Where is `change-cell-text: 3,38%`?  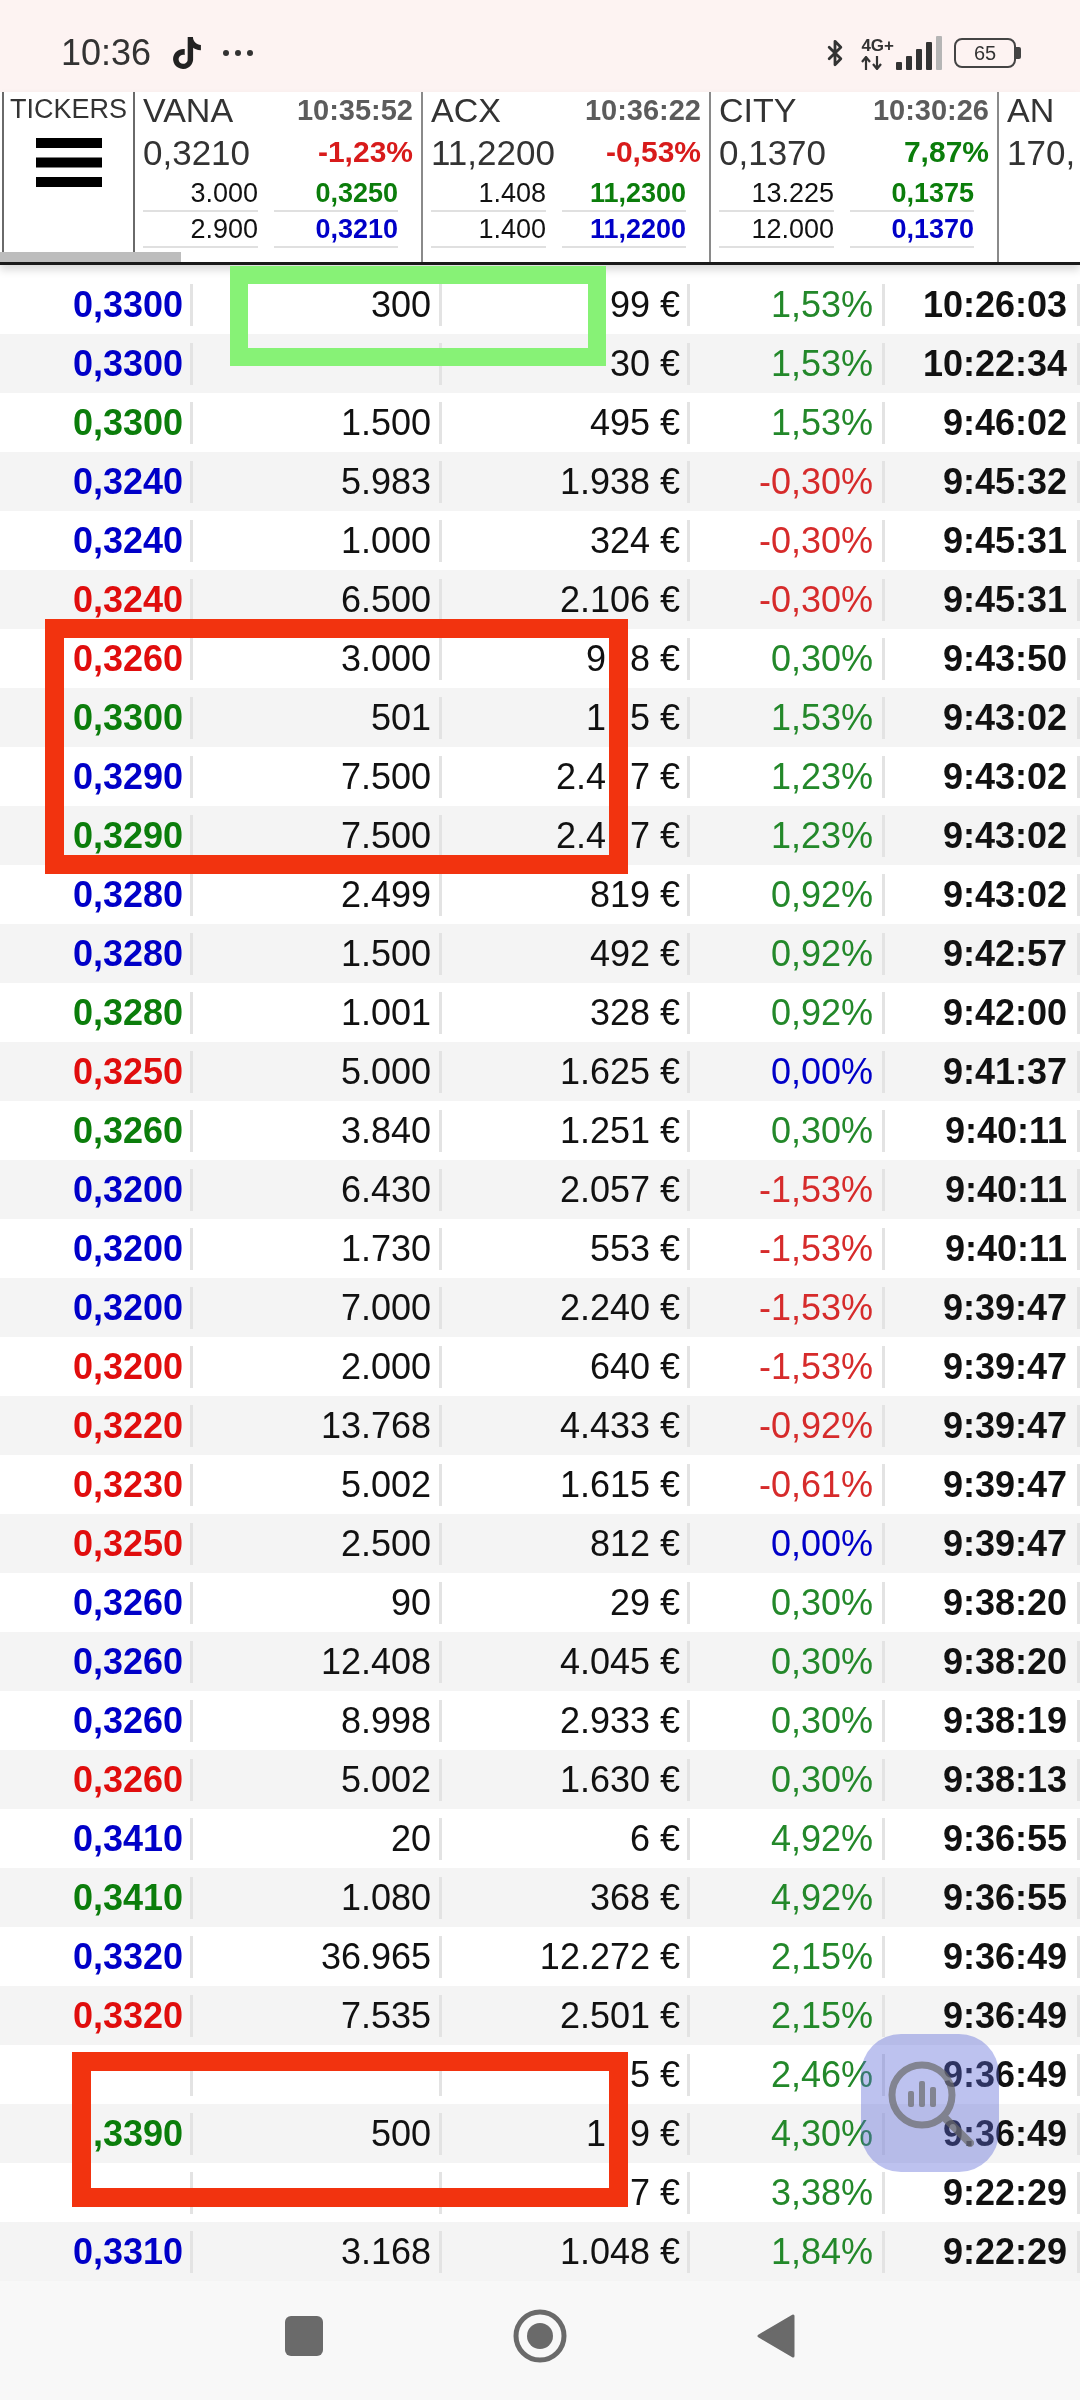 change-cell-text: 3,38% is located at coordinates (821, 2192).